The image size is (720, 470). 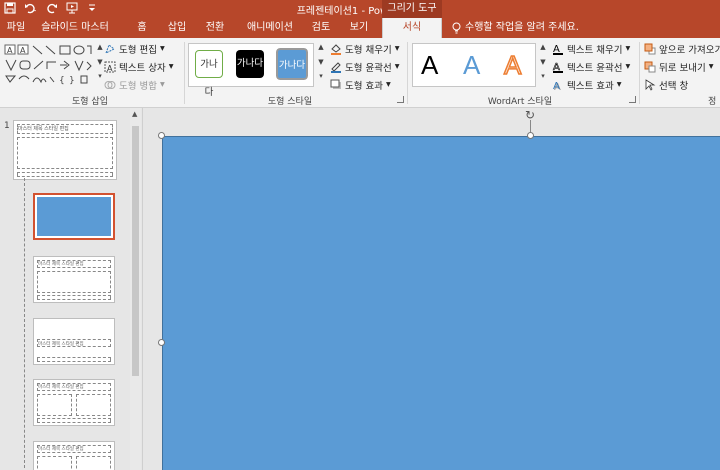 What do you see at coordinates (412, 28) in the screenshot?
I see `tab-format: 서식` at bounding box center [412, 28].